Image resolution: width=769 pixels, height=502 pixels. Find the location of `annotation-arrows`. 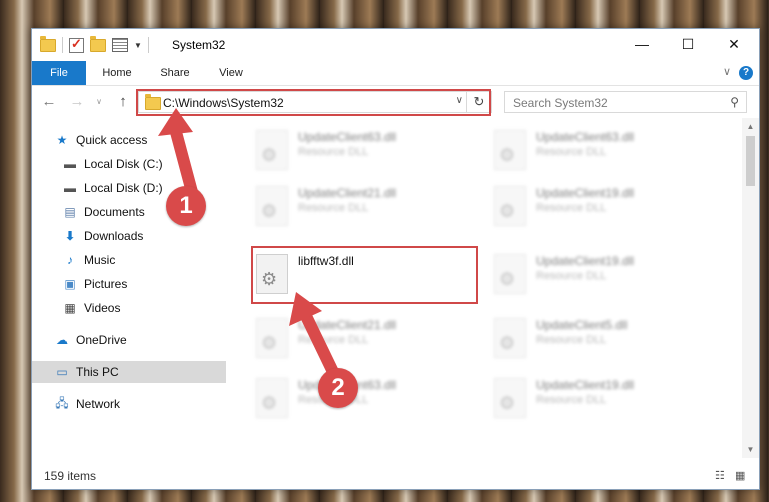

annotation-arrows is located at coordinates (248, 243).